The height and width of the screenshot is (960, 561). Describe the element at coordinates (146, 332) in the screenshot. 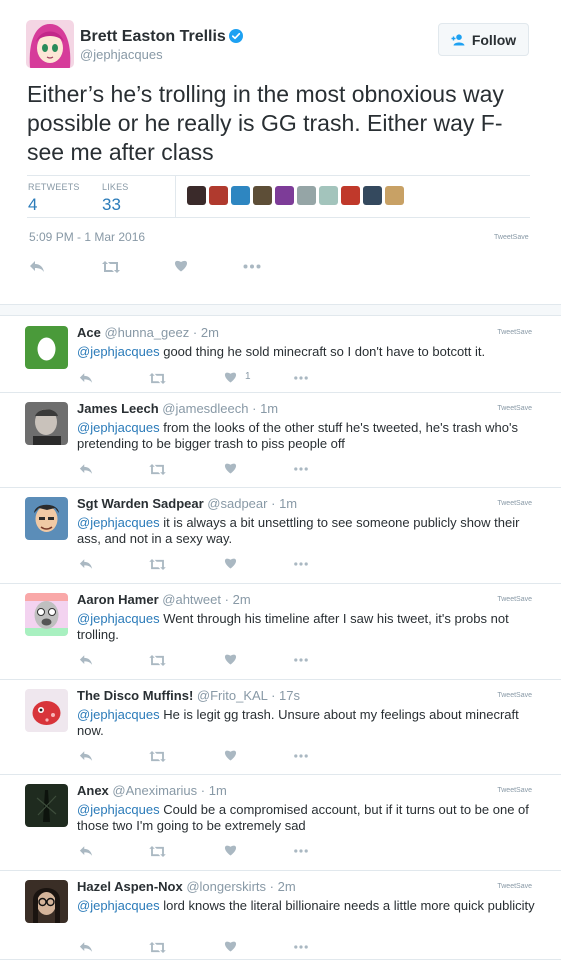

I see `reply-author-handle: @hunna_geez` at that location.